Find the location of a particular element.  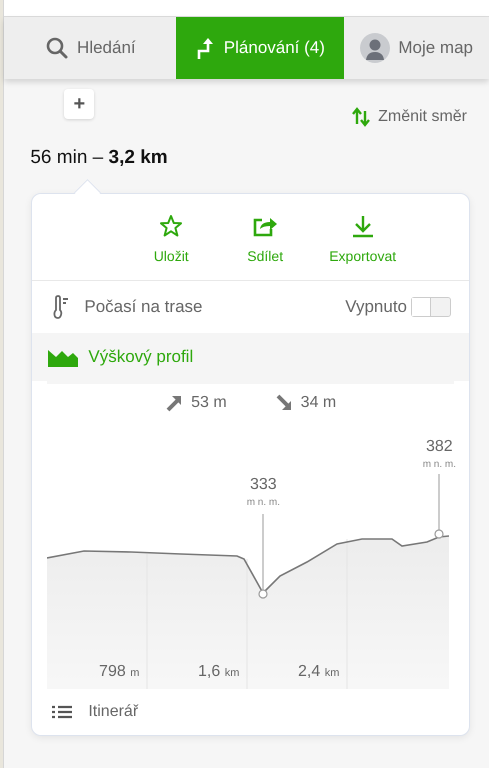

itinerary-row: Itinerář is located at coordinates (250, 712).